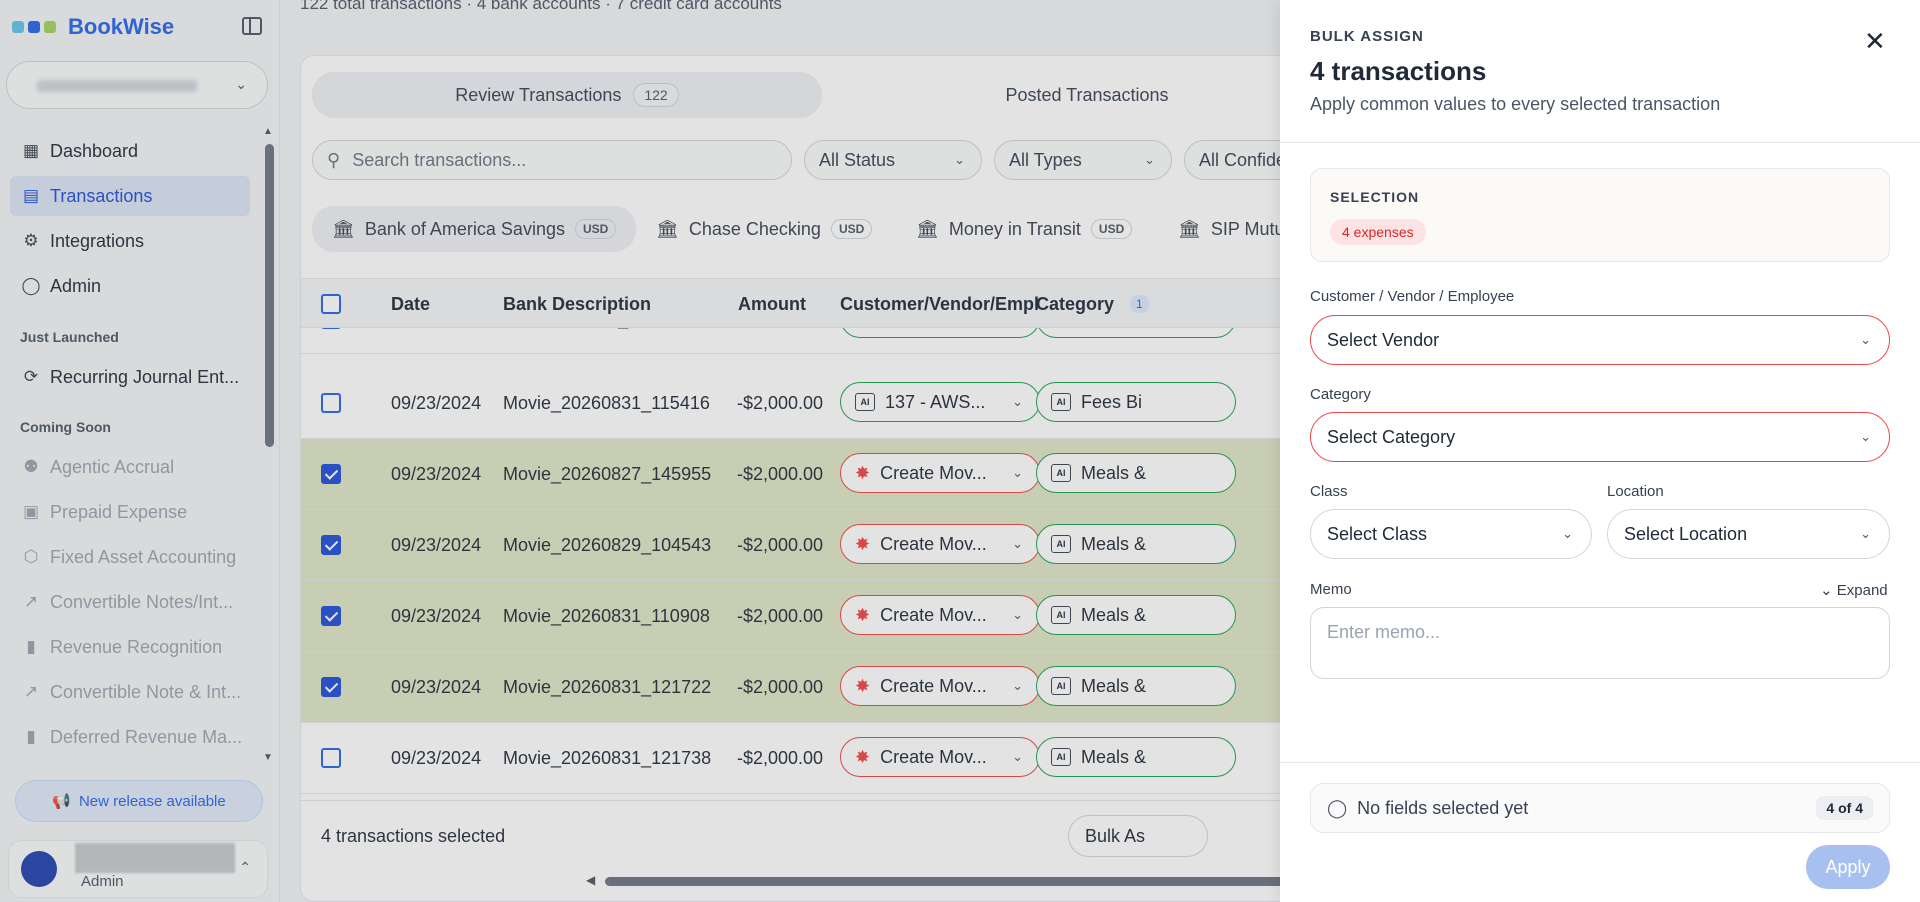  I want to click on location-label: Location, so click(1635, 491).